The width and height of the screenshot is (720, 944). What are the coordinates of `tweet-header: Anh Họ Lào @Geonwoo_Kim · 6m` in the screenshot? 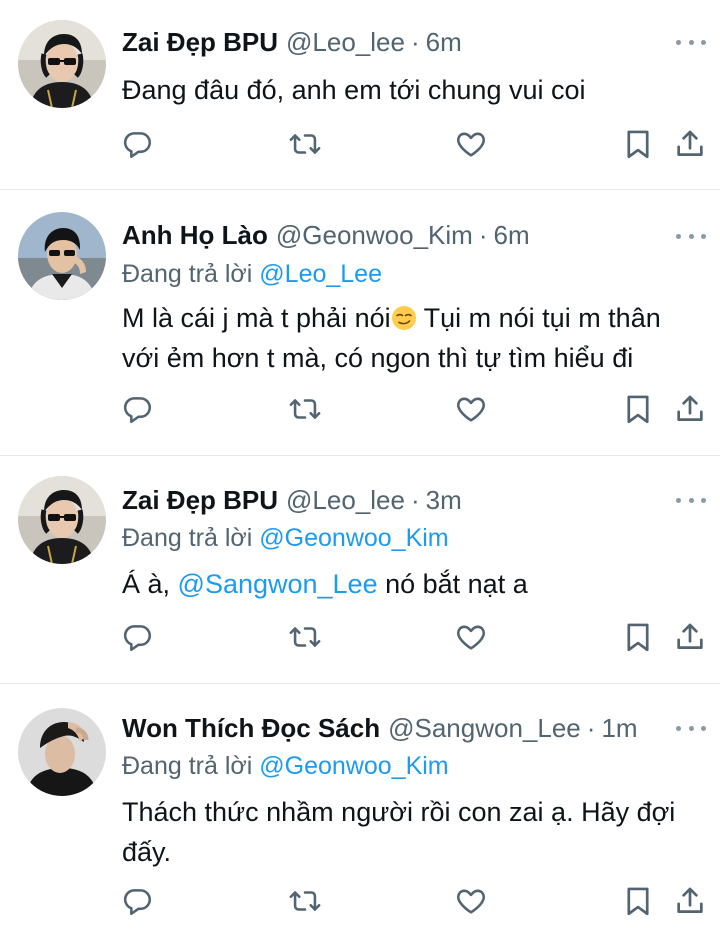 It's located at (391, 235).